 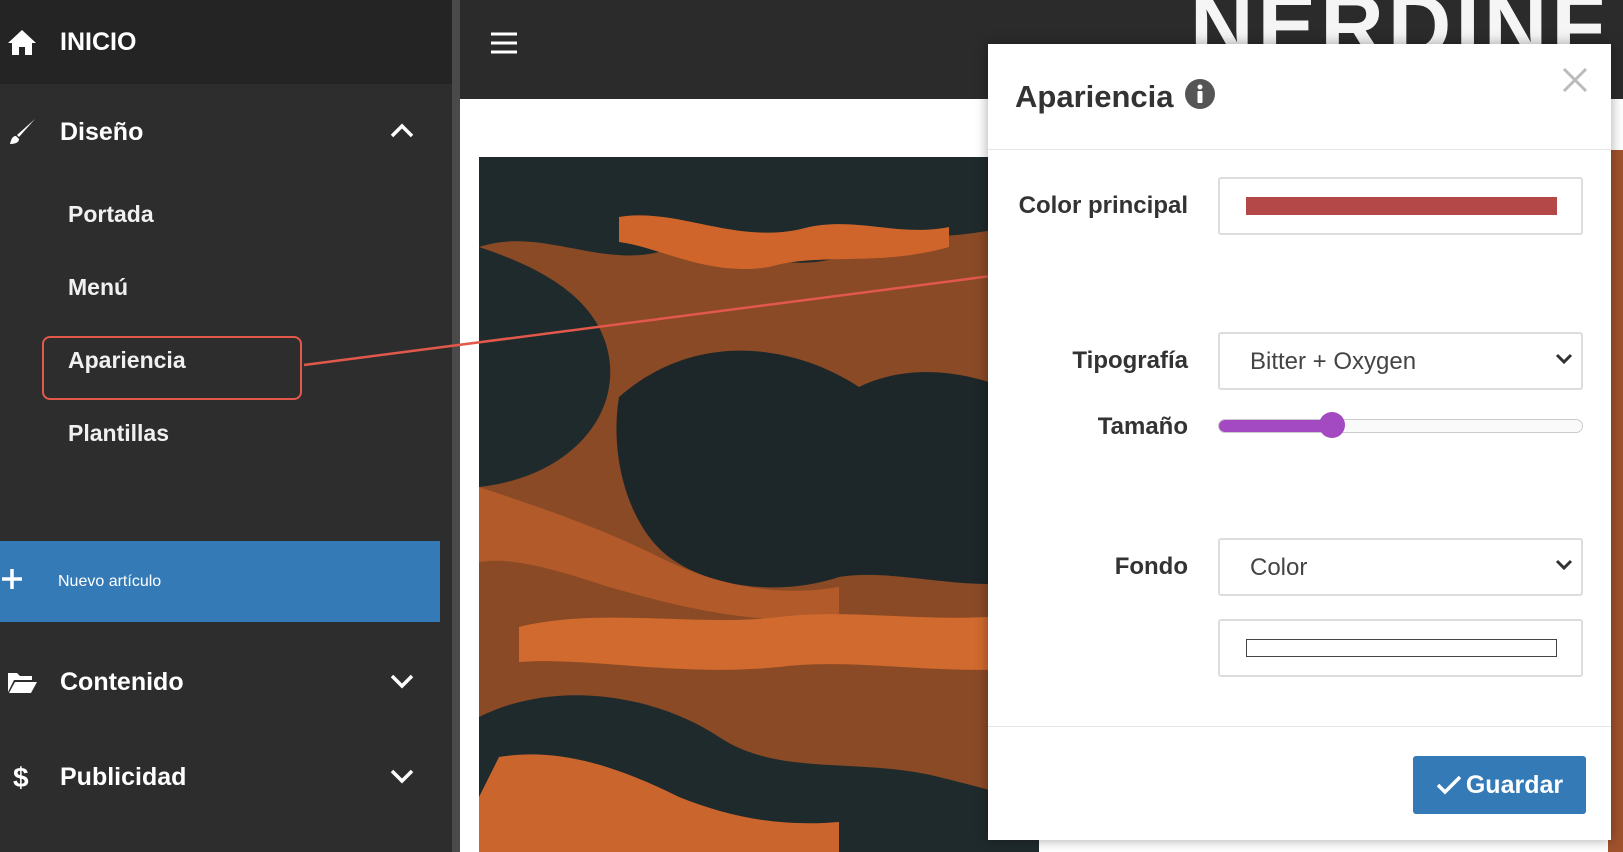 What do you see at coordinates (1103, 205) in the screenshot?
I see `color-principal-label: Color principal` at bounding box center [1103, 205].